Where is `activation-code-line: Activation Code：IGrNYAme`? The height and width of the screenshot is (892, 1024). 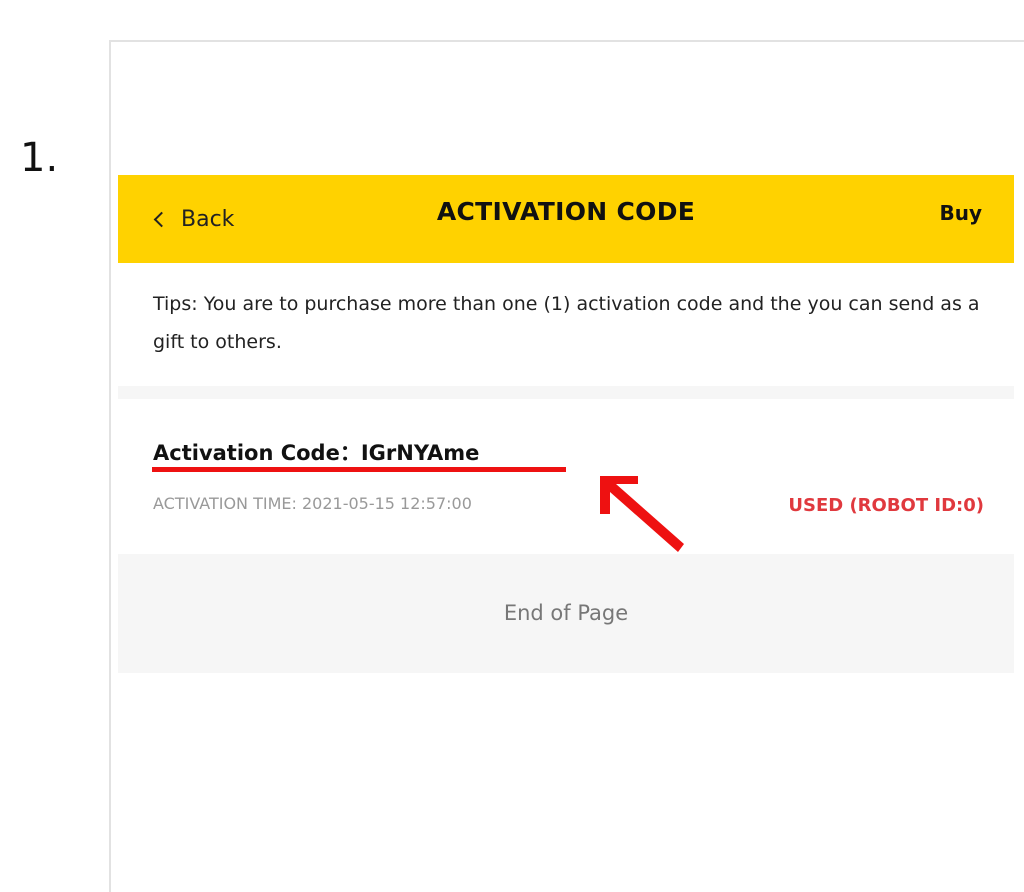 activation-code-line: Activation Code：IGrNYAme is located at coordinates (316, 452).